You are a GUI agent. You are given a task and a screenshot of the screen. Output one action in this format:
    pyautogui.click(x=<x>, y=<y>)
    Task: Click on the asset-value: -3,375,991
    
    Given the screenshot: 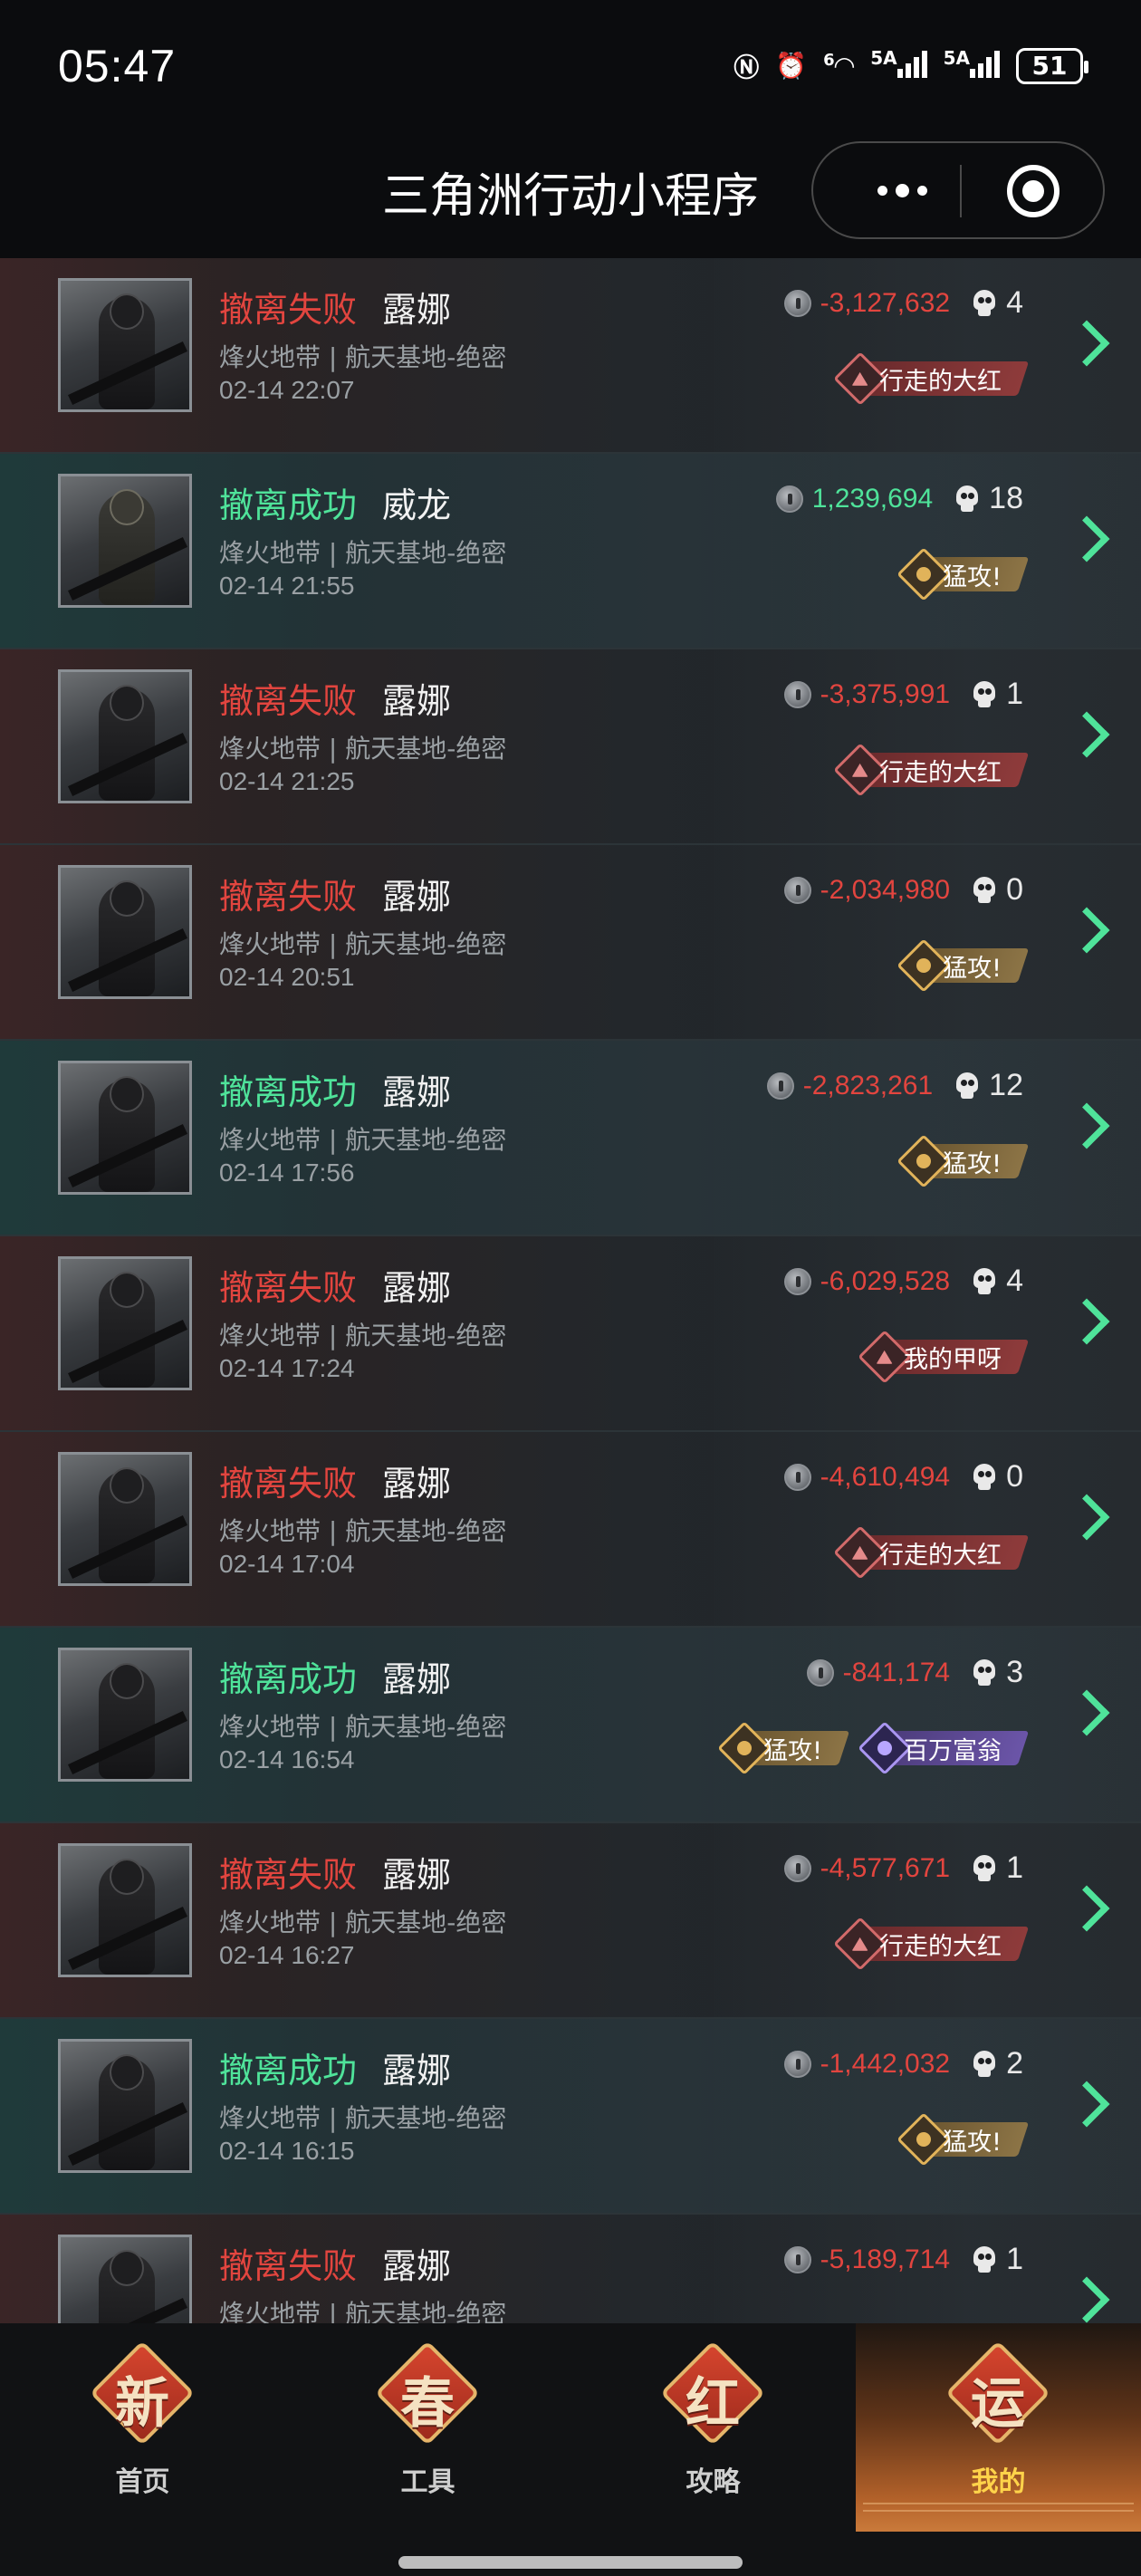 What is the action you would take?
    pyautogui.click(x=886, y=693)
    